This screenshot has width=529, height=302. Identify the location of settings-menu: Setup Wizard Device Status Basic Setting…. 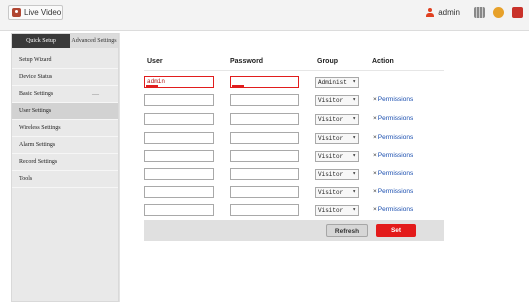
(65, 120).